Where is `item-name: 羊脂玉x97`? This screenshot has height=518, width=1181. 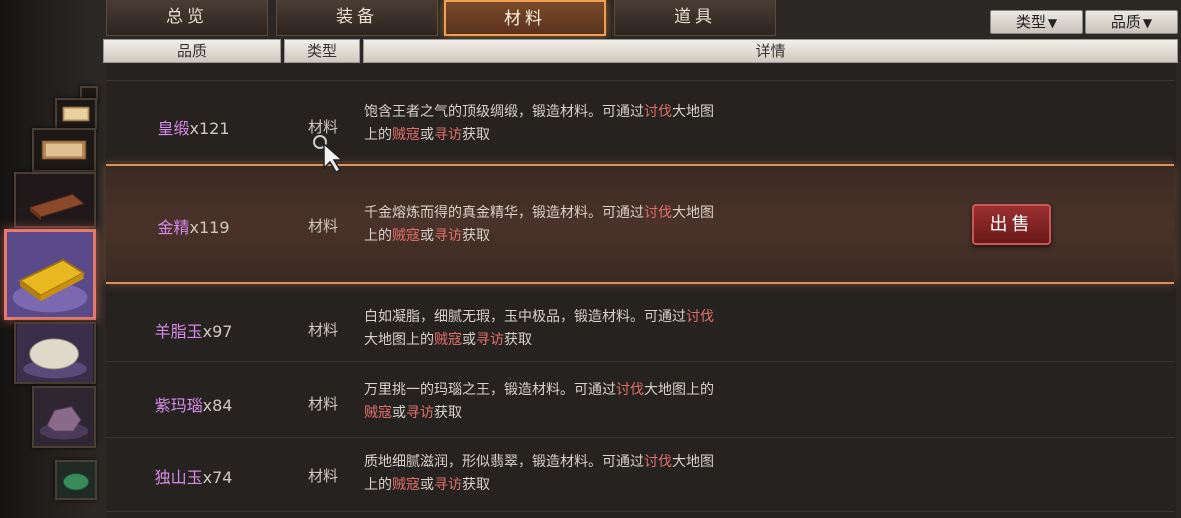 item-name: 羊脂玉x97 is located at coordinates (193, 331).